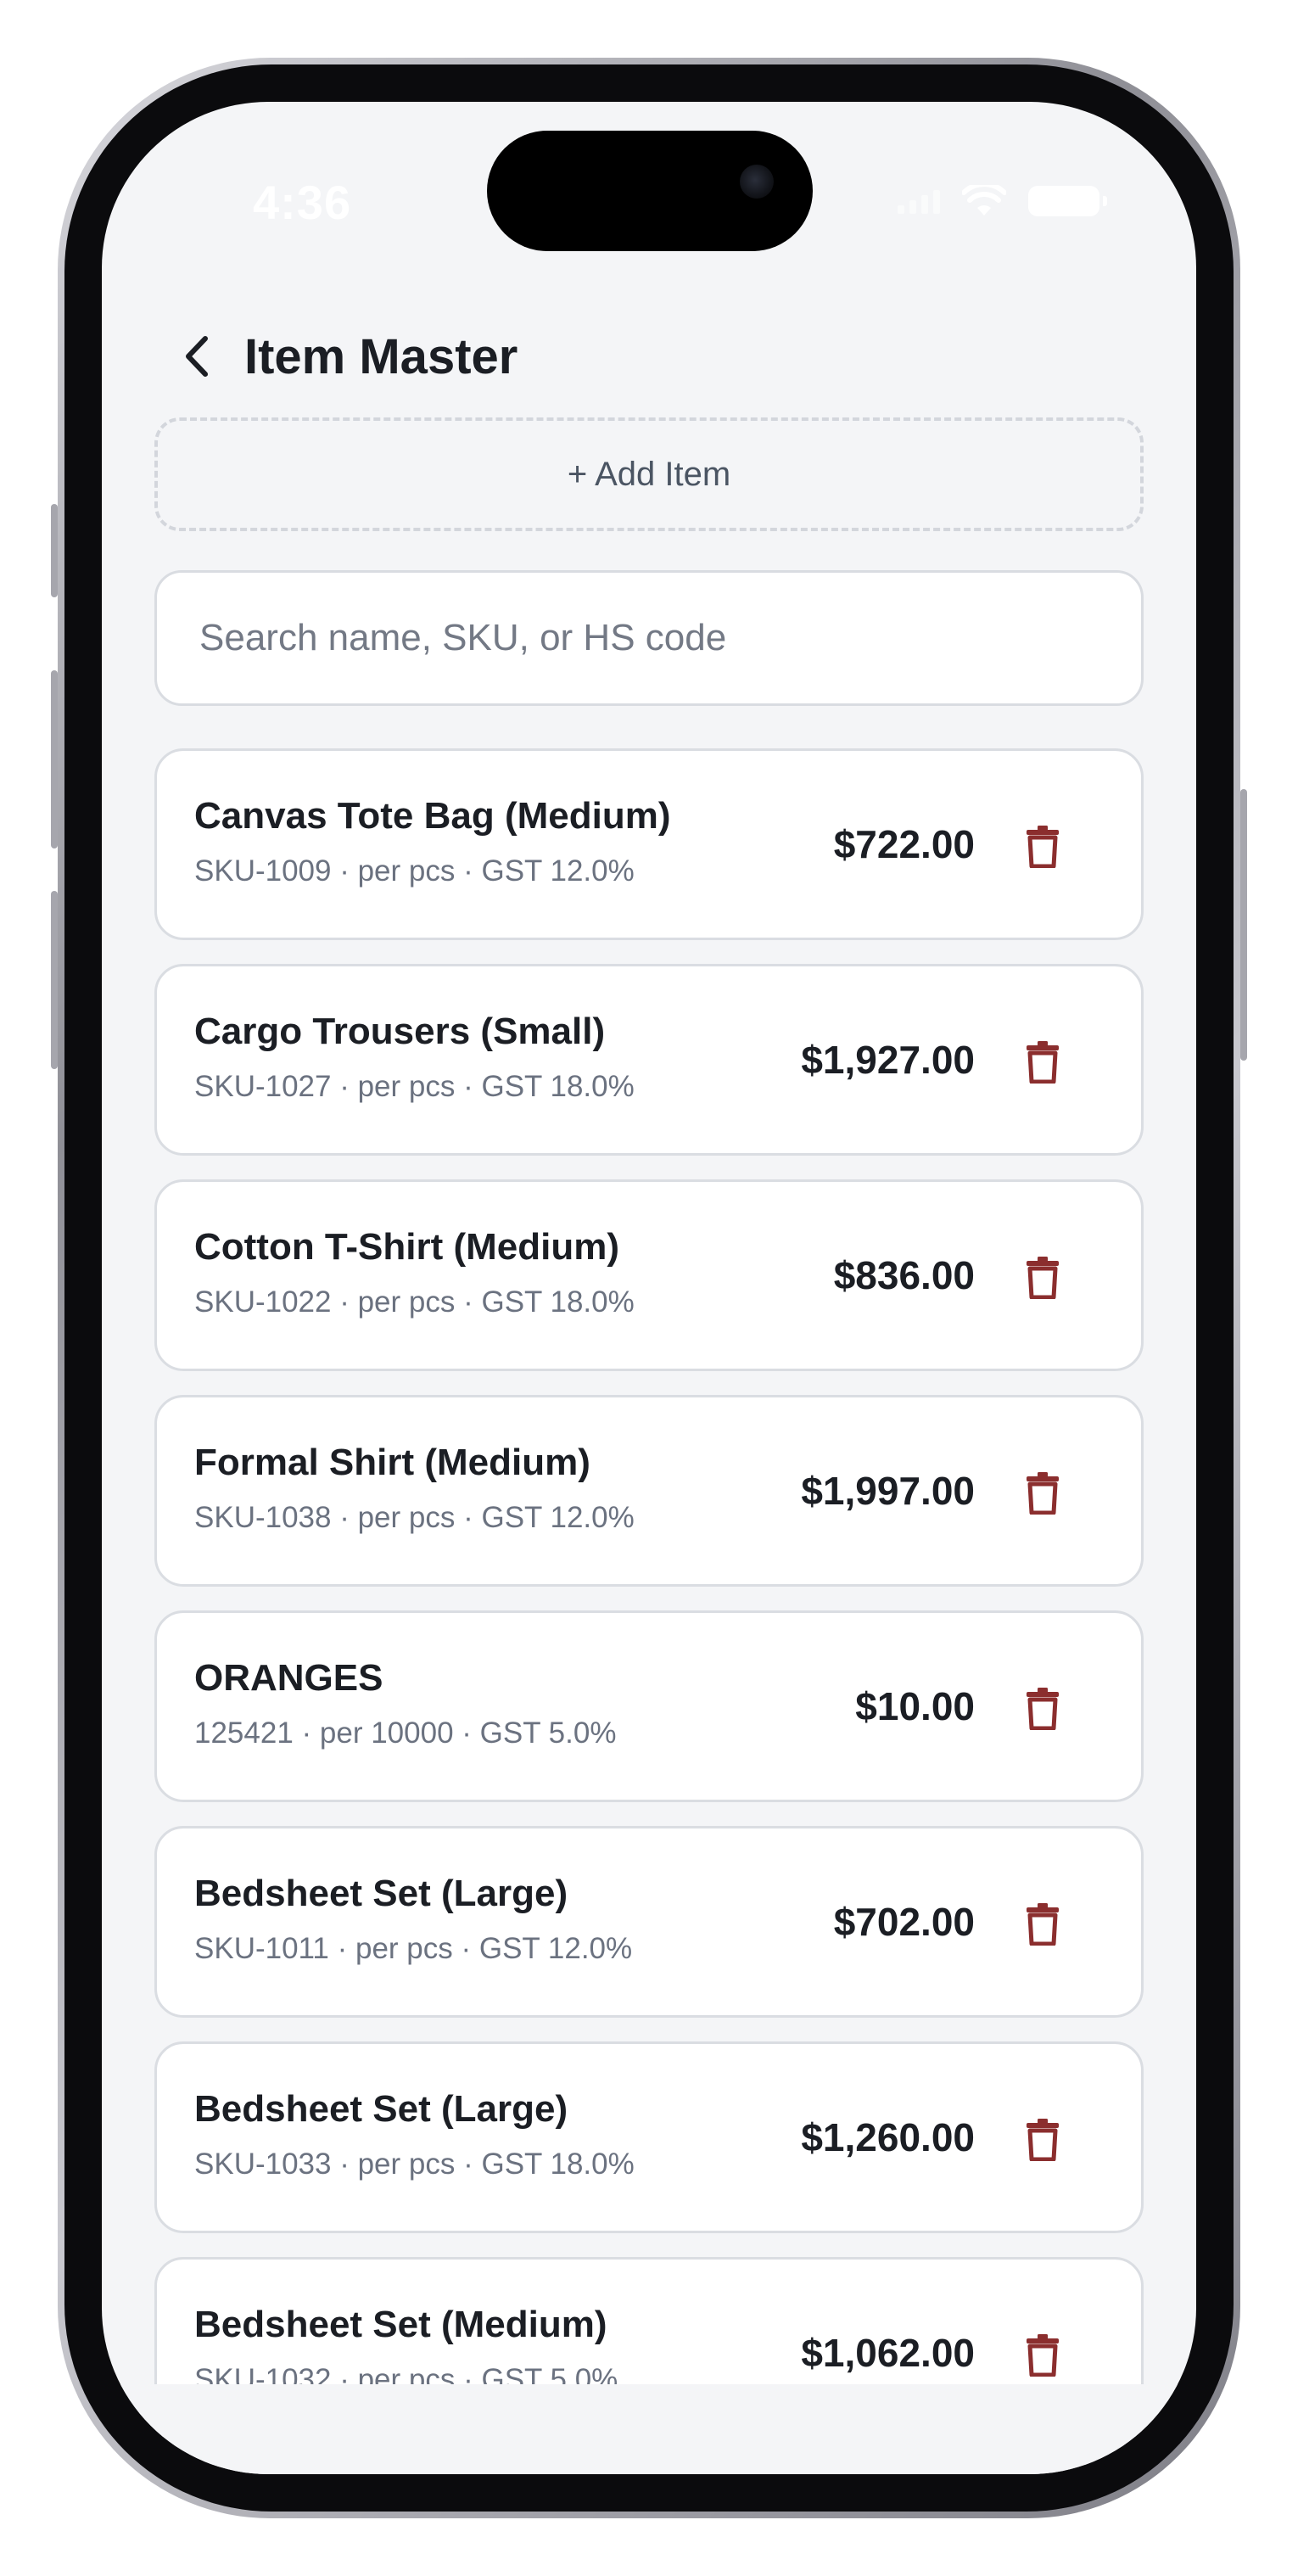  I want to click on item-meta: SKU-1038 · per pcs · GST 12.0%, so click(414, 1517).